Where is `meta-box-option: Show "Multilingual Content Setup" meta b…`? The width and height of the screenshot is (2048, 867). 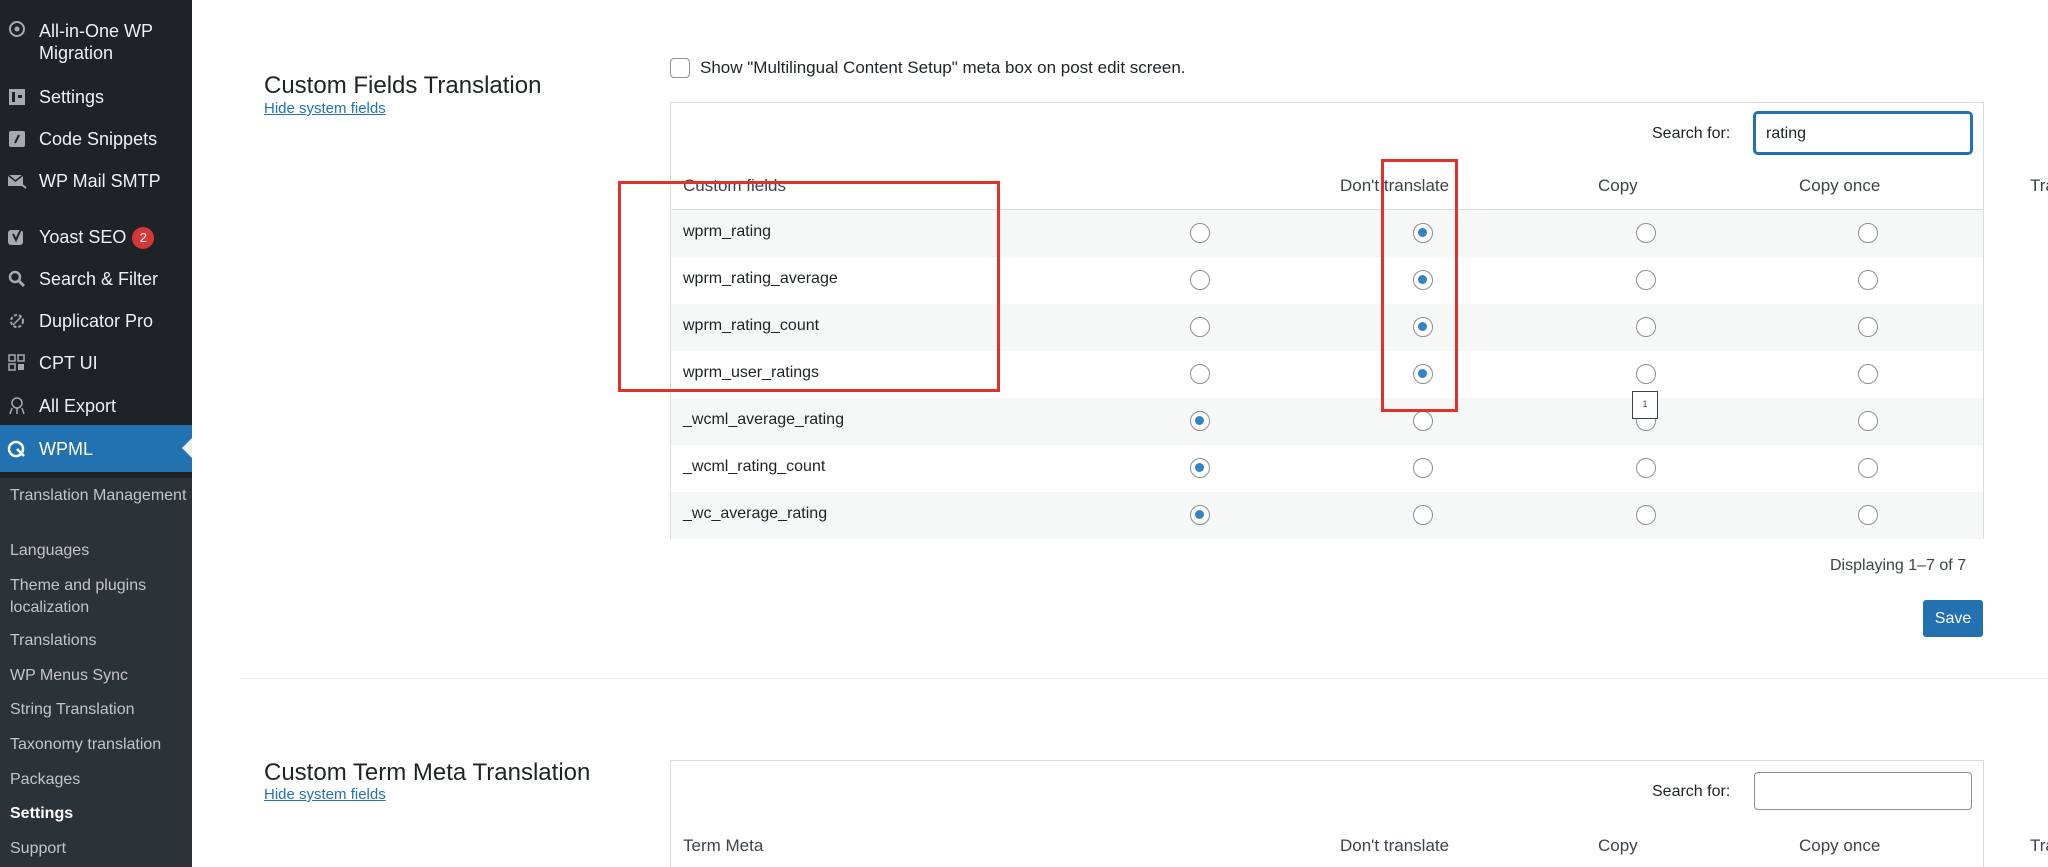 meta-box-option: Show "Multilingual Content Setup" meta b… is located at coordinates (928, 68).